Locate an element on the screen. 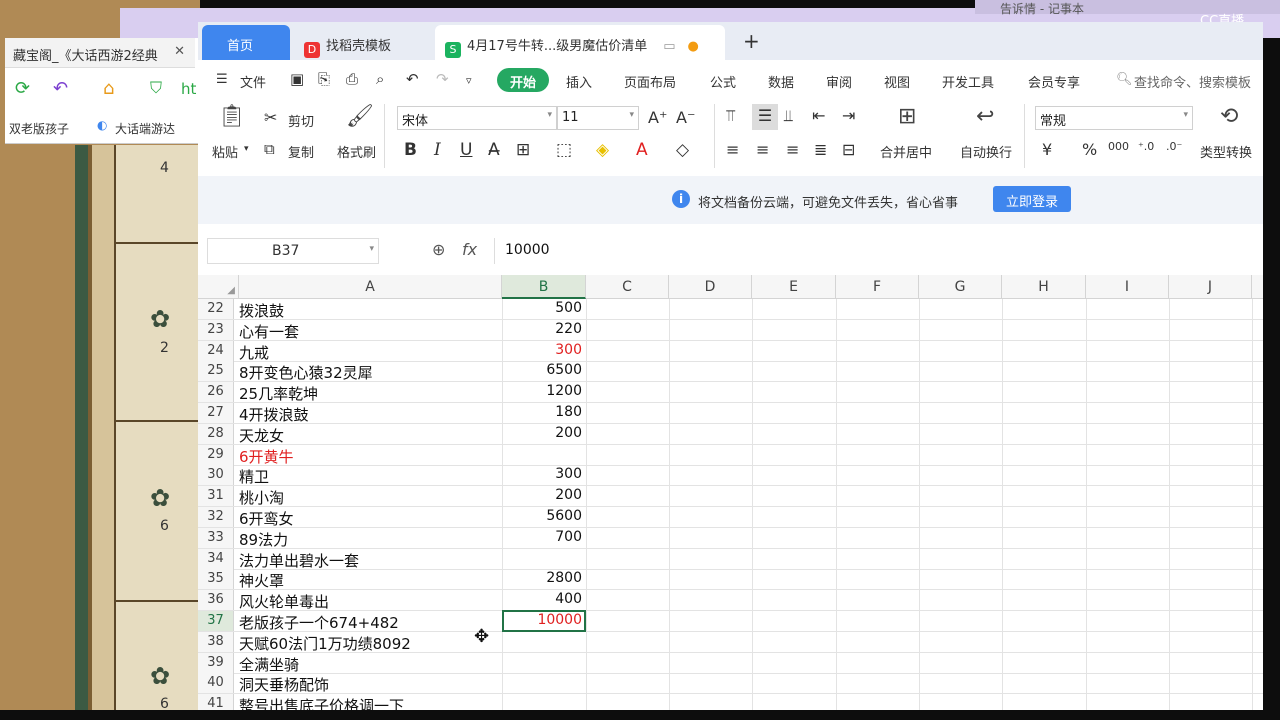 This screenshot has width=1280, height=720. thousands-icon: 000 is located at coordinates (1118, 146).